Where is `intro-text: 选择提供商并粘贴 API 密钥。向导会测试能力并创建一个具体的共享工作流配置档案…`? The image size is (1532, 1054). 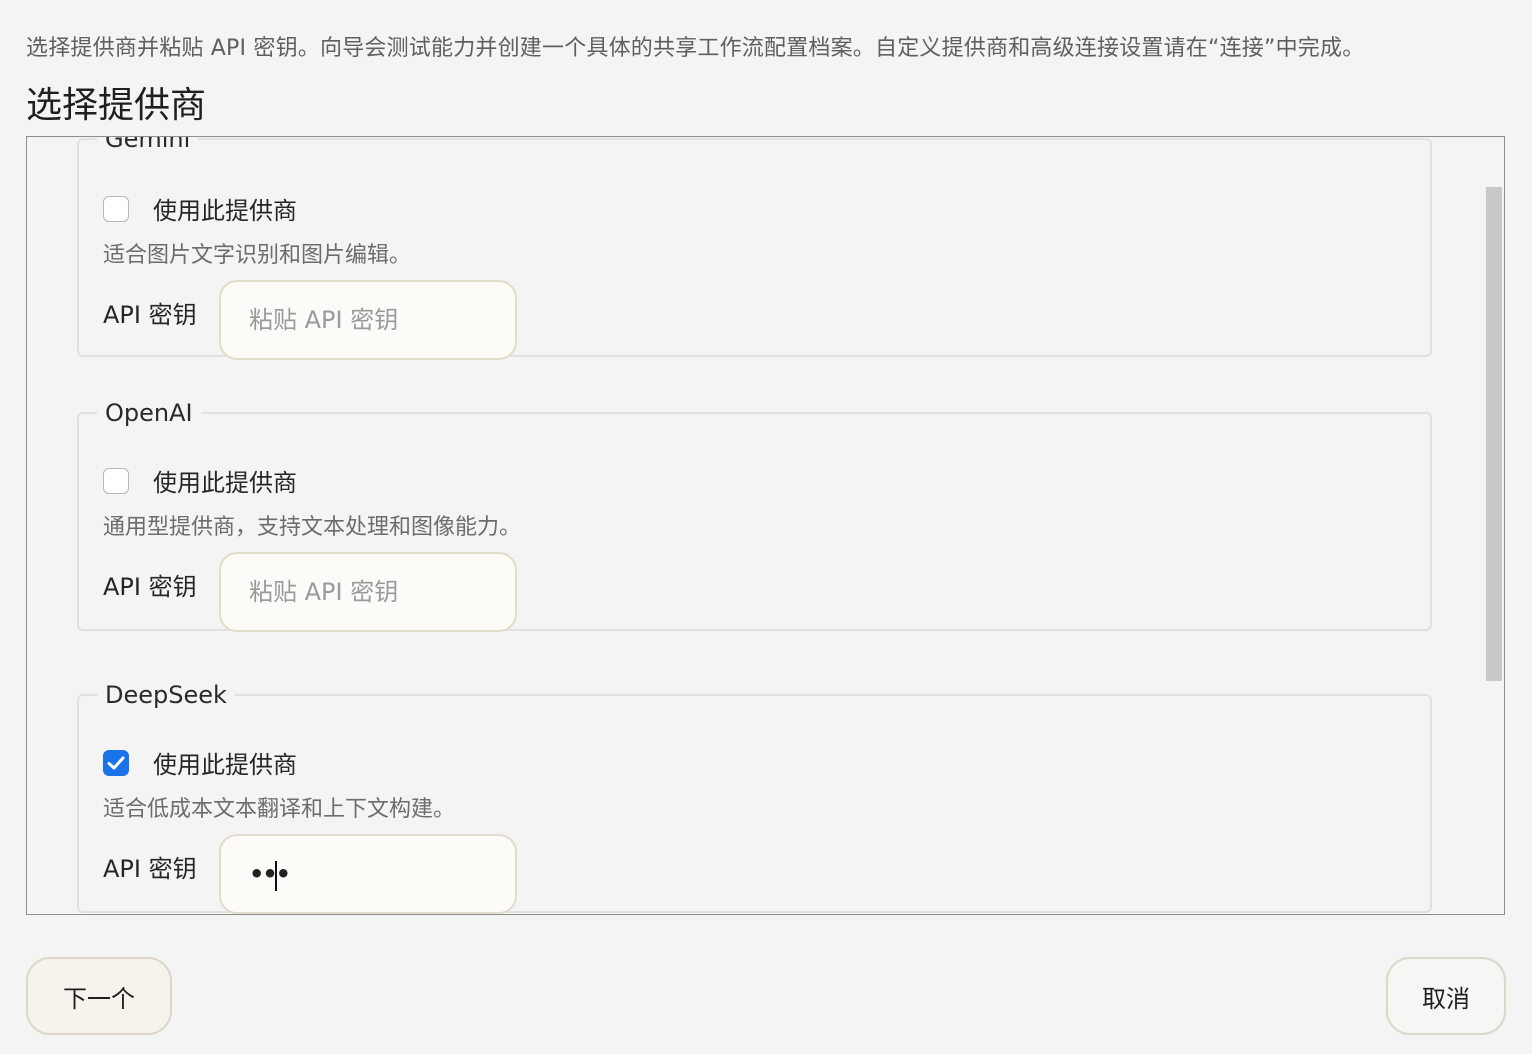 intro-text: 选择提供商并粘贴 API 密钥。向导会测试能力并创建一个具体的共享工作流配置档案… is located at coordinates (695, 48).